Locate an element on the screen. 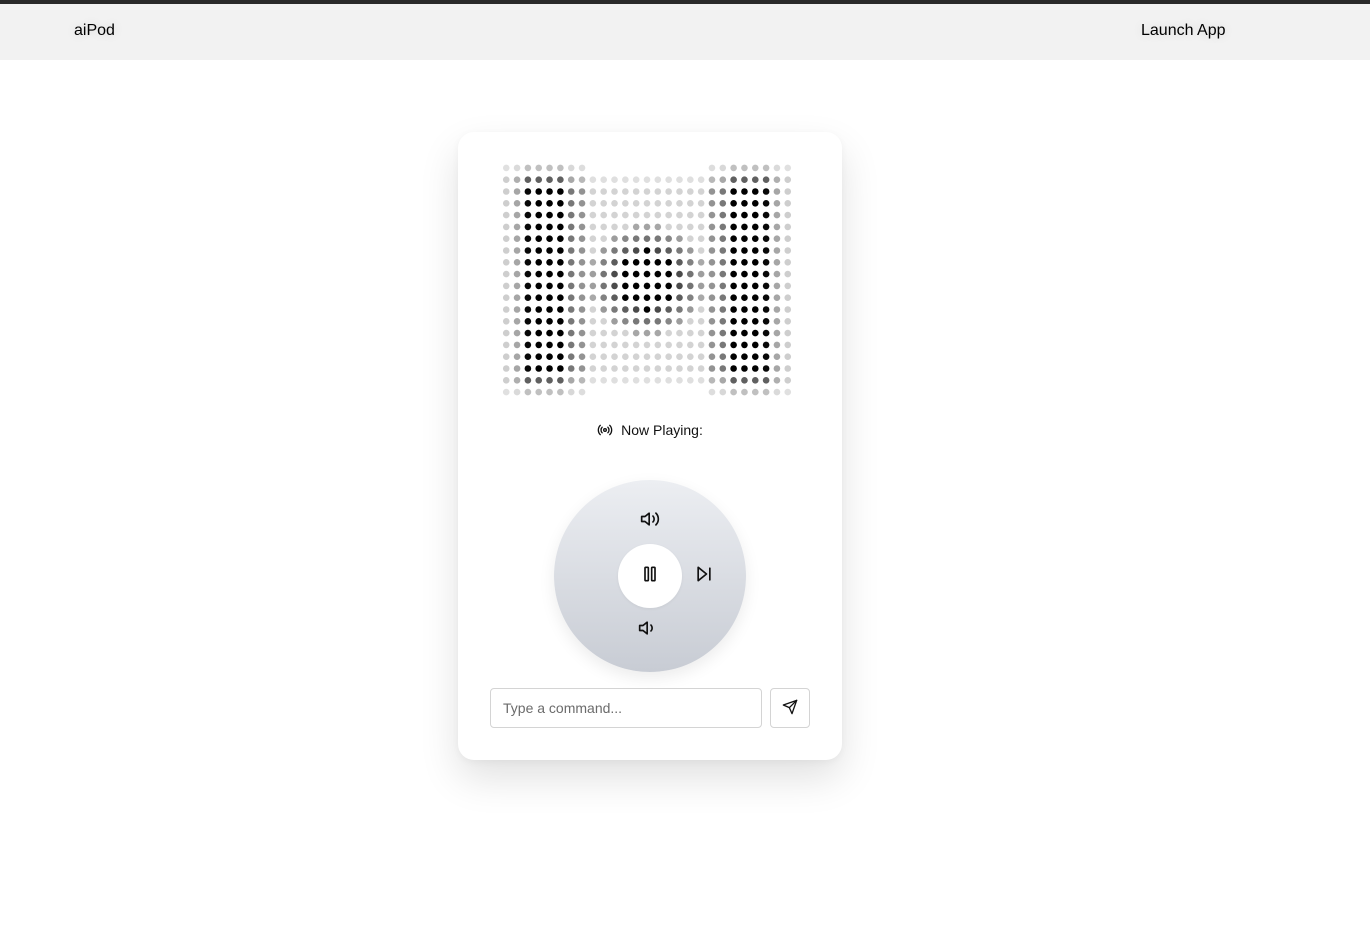 The width and height of the screenshot is (1370, 949). volume-up-button is located at coordinates (650, 521).